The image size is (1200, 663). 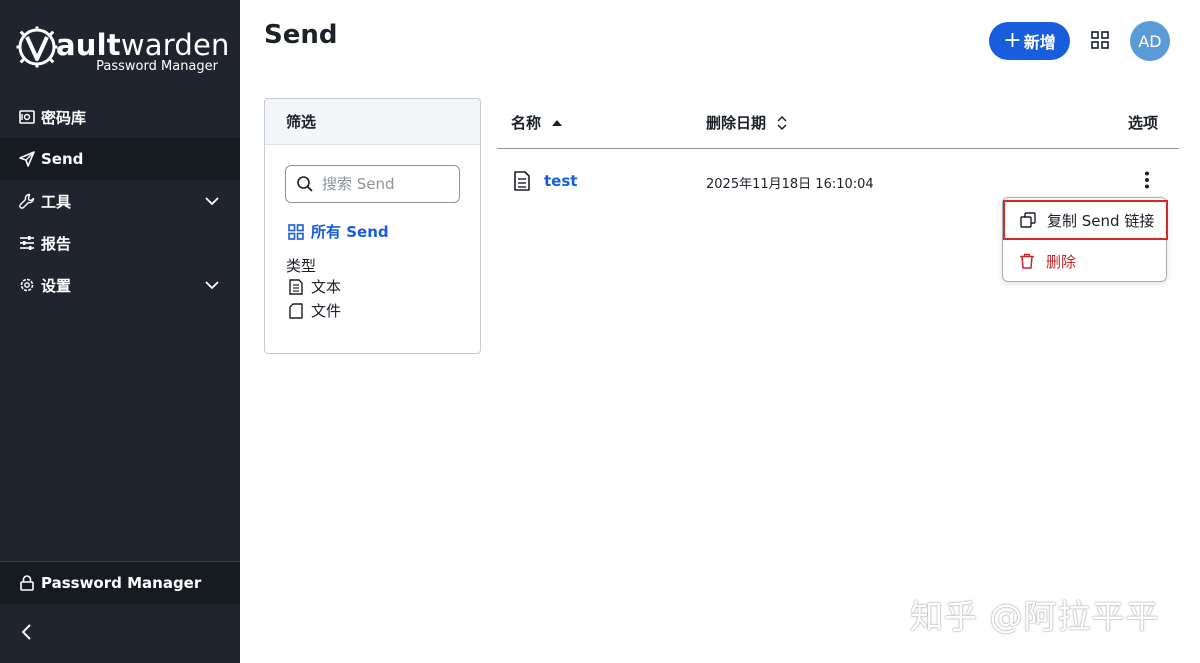 What do you see at coordinates (736, 123) in the screenshot?
I see `column-deletion-date-label: 删除日期` at bounding box center [736, 123].